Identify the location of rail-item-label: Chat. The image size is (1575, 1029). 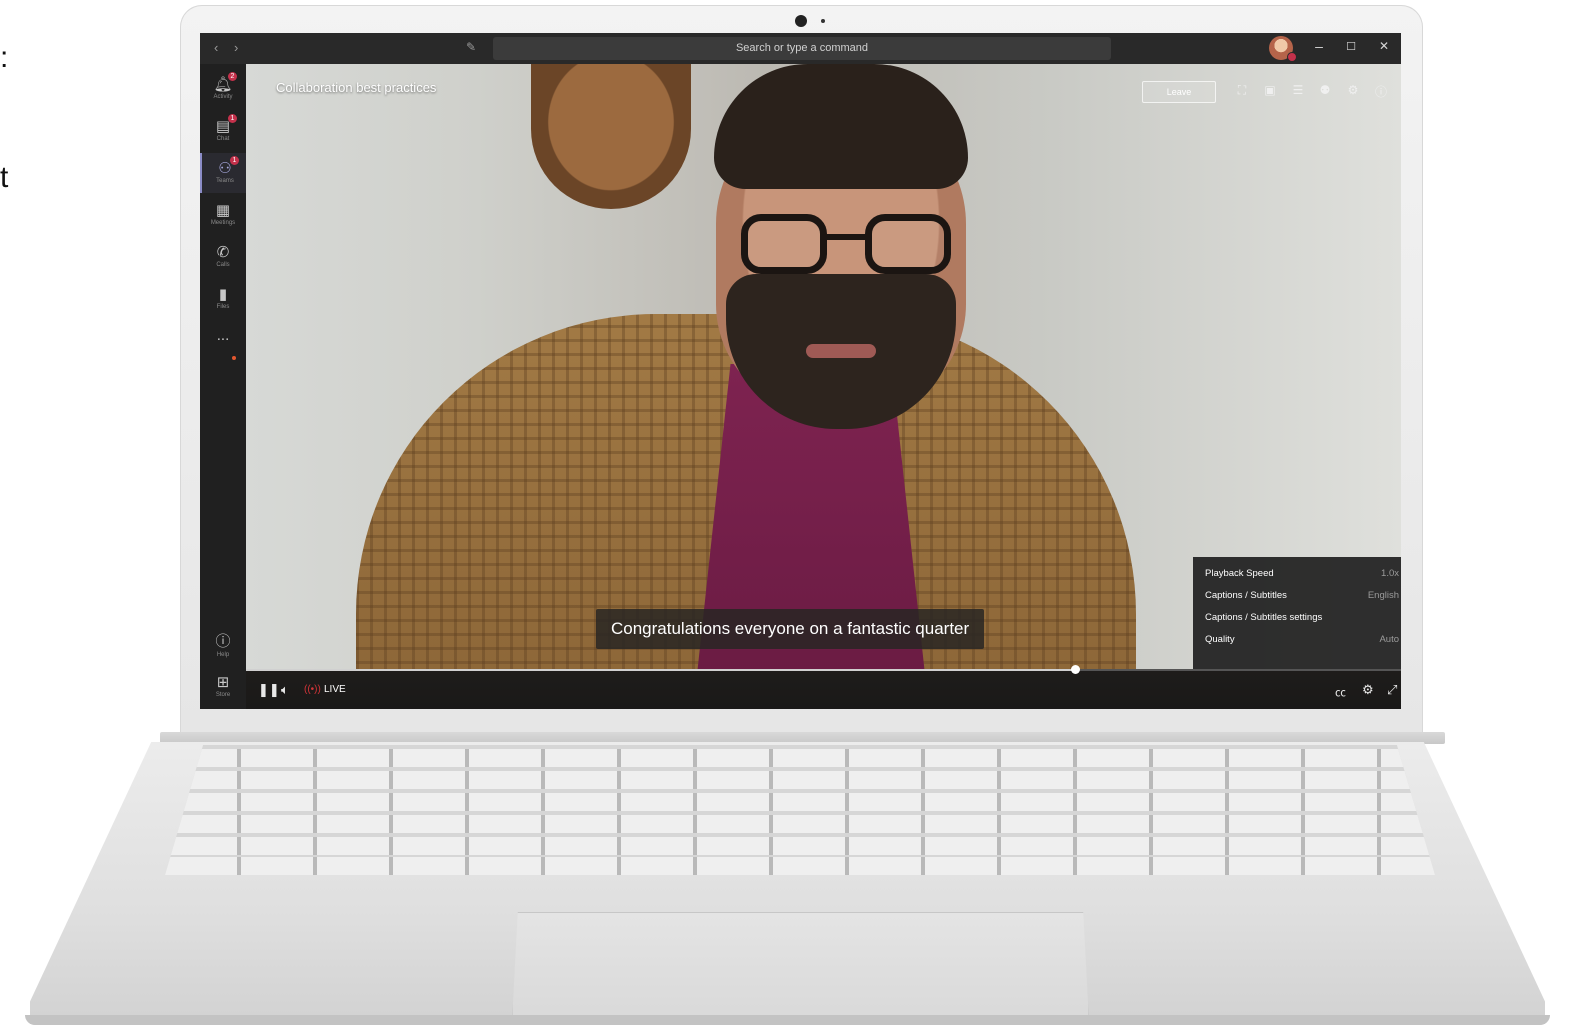
(223, 139).